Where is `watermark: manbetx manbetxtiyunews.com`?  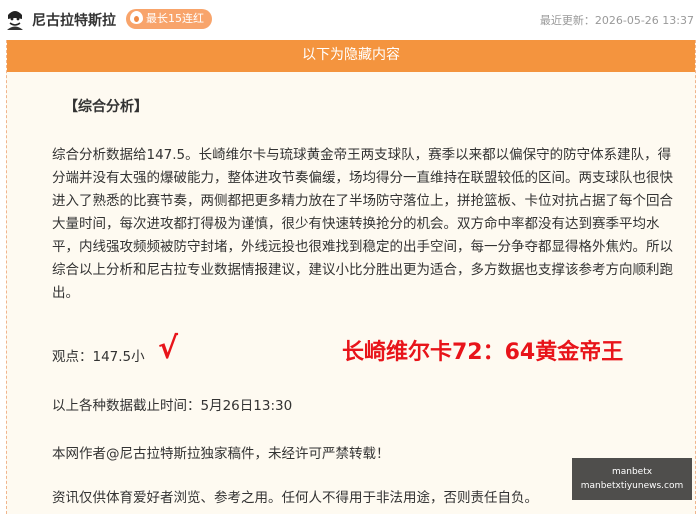
watermark: manbetx manbetxtiyunews.com is located at coordinates (632, 479).